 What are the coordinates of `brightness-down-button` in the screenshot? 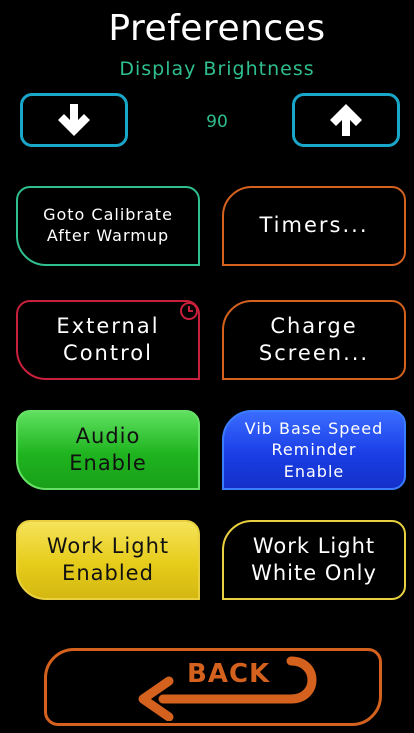 It's located at (74, 120).